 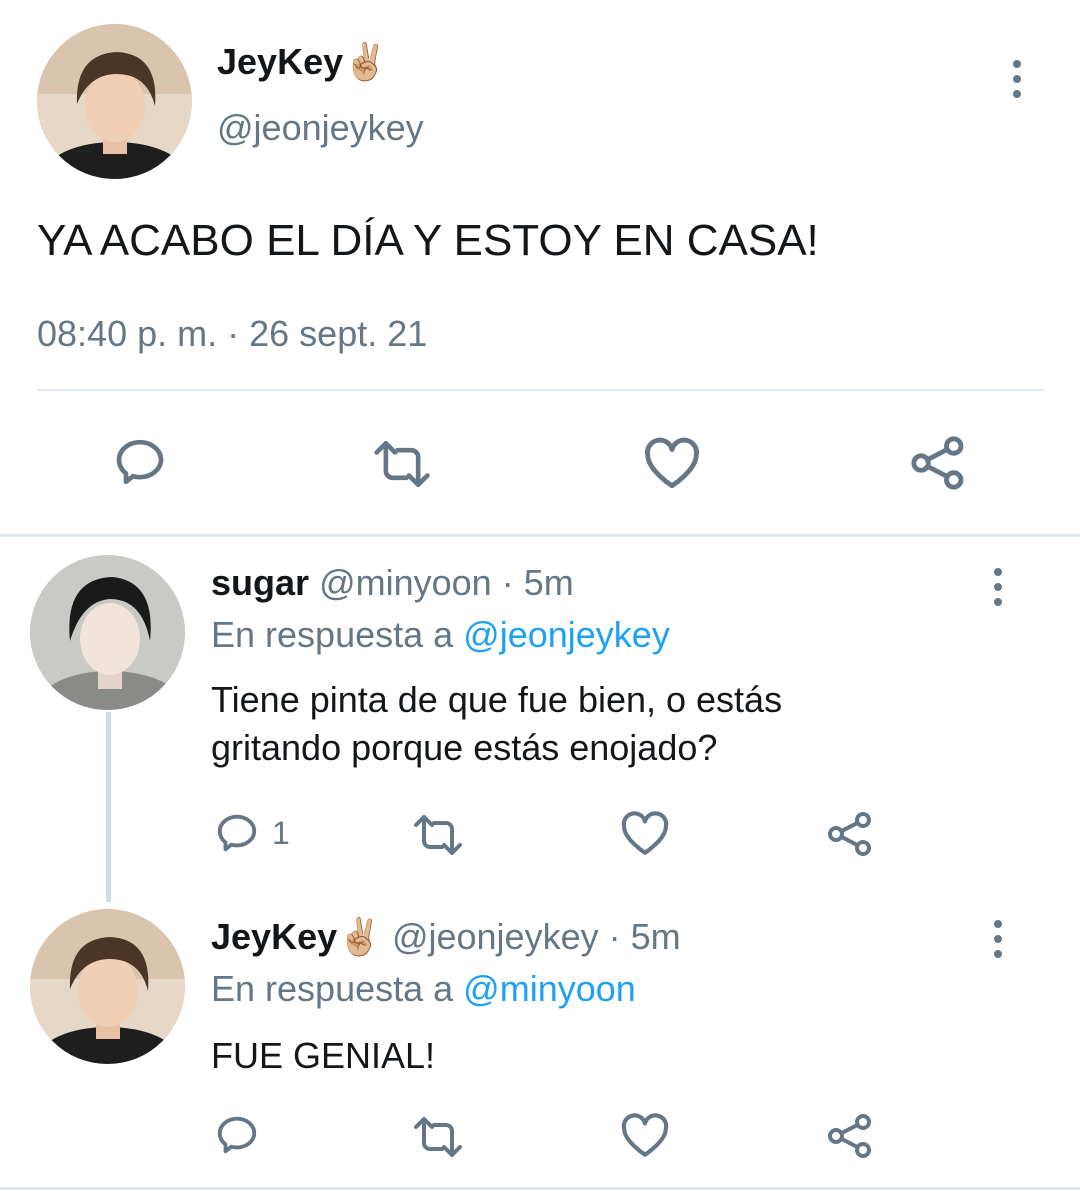 I want to click on main-display-name: JeyKey✌🏼, so click(x=302, y=62).